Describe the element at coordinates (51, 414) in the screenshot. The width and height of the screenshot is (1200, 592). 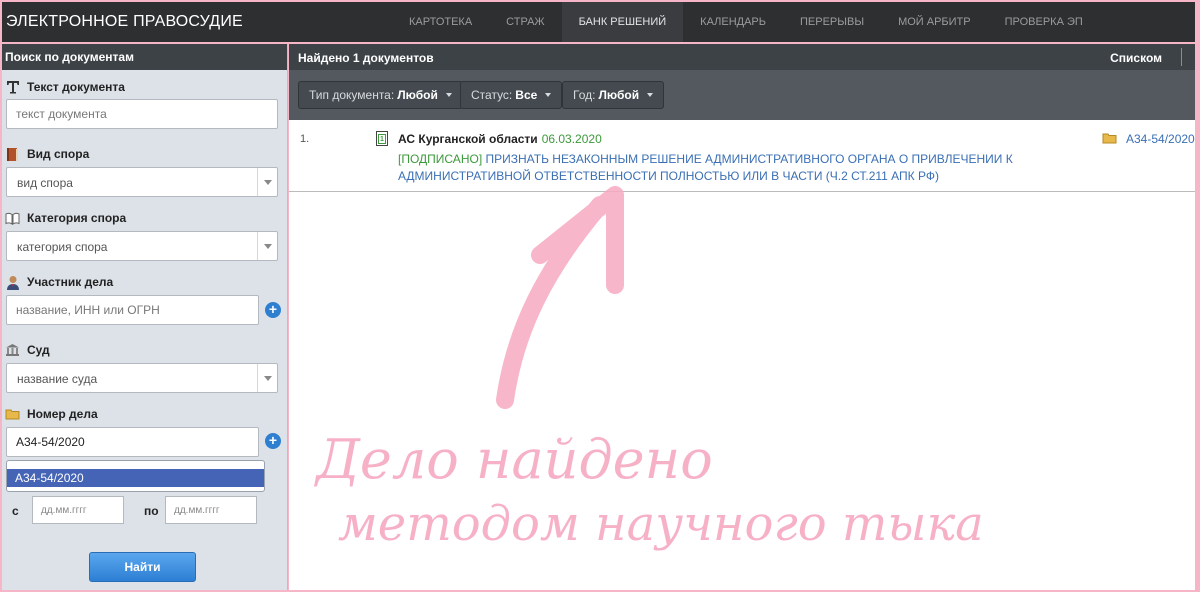
I see `case-number-label: Номер дела` at that location.